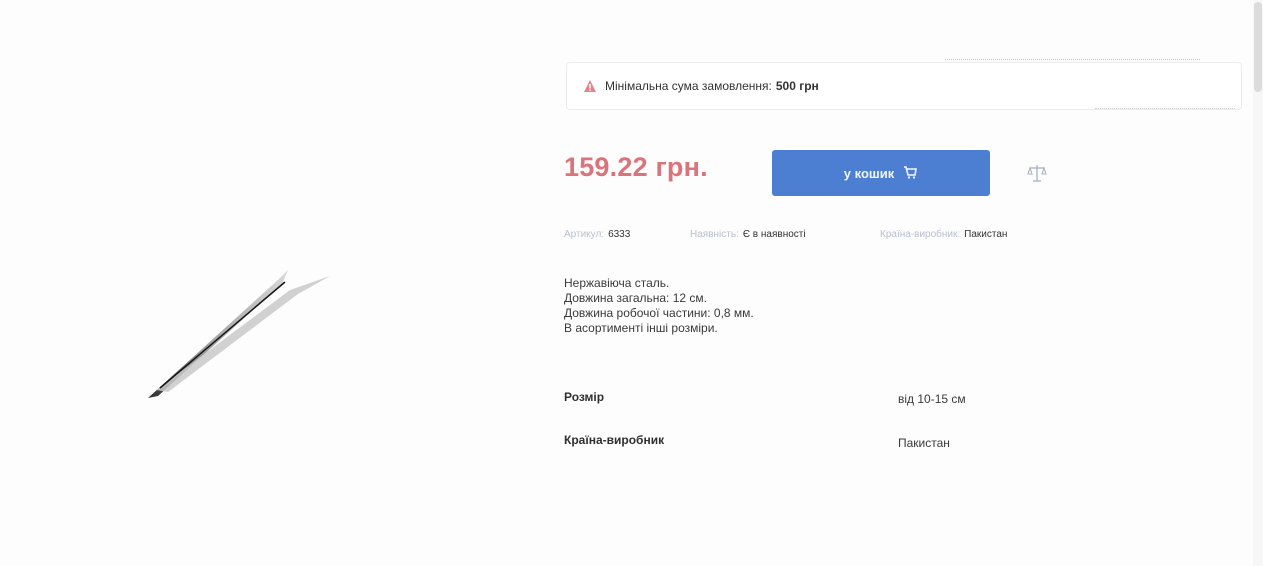 Image resolution: width=1263 pixels, height=566 pixels. Describe the element at coordinates (869, 173) in the screenshot. I see `cart-button-label: у кошик` at that location.